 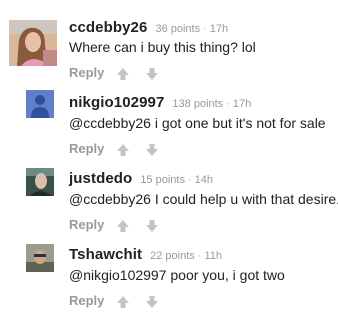 I want to click on username: justdedo, so click(x=100, y=178).